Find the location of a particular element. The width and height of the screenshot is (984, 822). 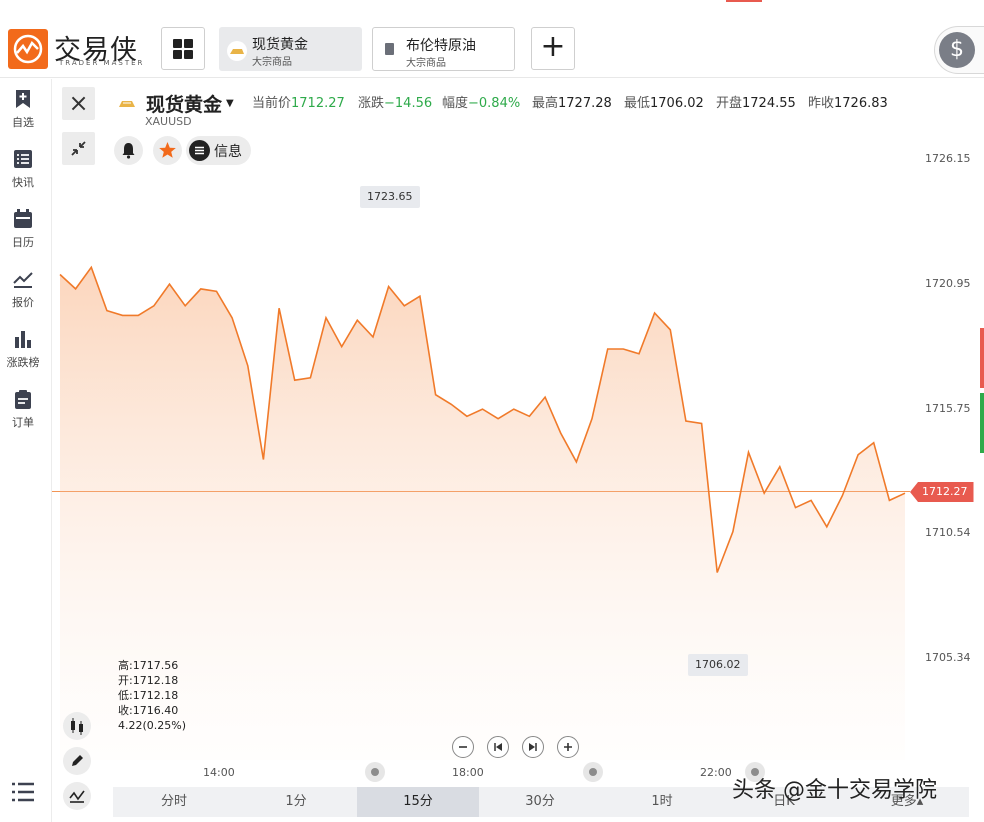

period-tab-active: 15分 is located at coordinates (418, 802).